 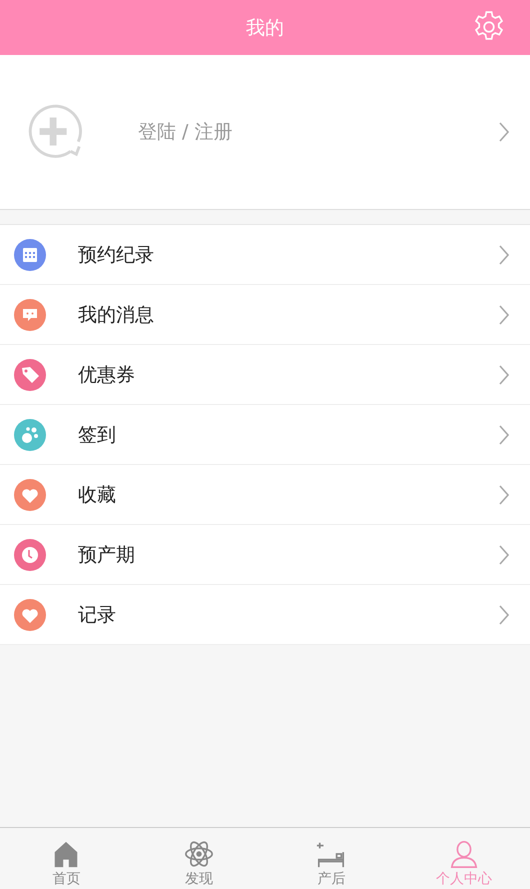 I want to click on menu-item: 我的消息, so click(x=265, y=315).